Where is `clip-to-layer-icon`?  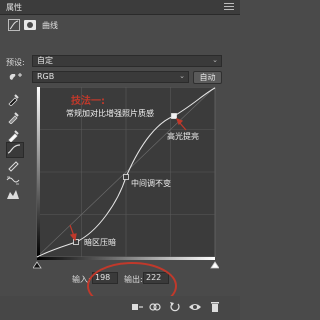 clip-to-layer-icon is located at coordinates (137, 307).